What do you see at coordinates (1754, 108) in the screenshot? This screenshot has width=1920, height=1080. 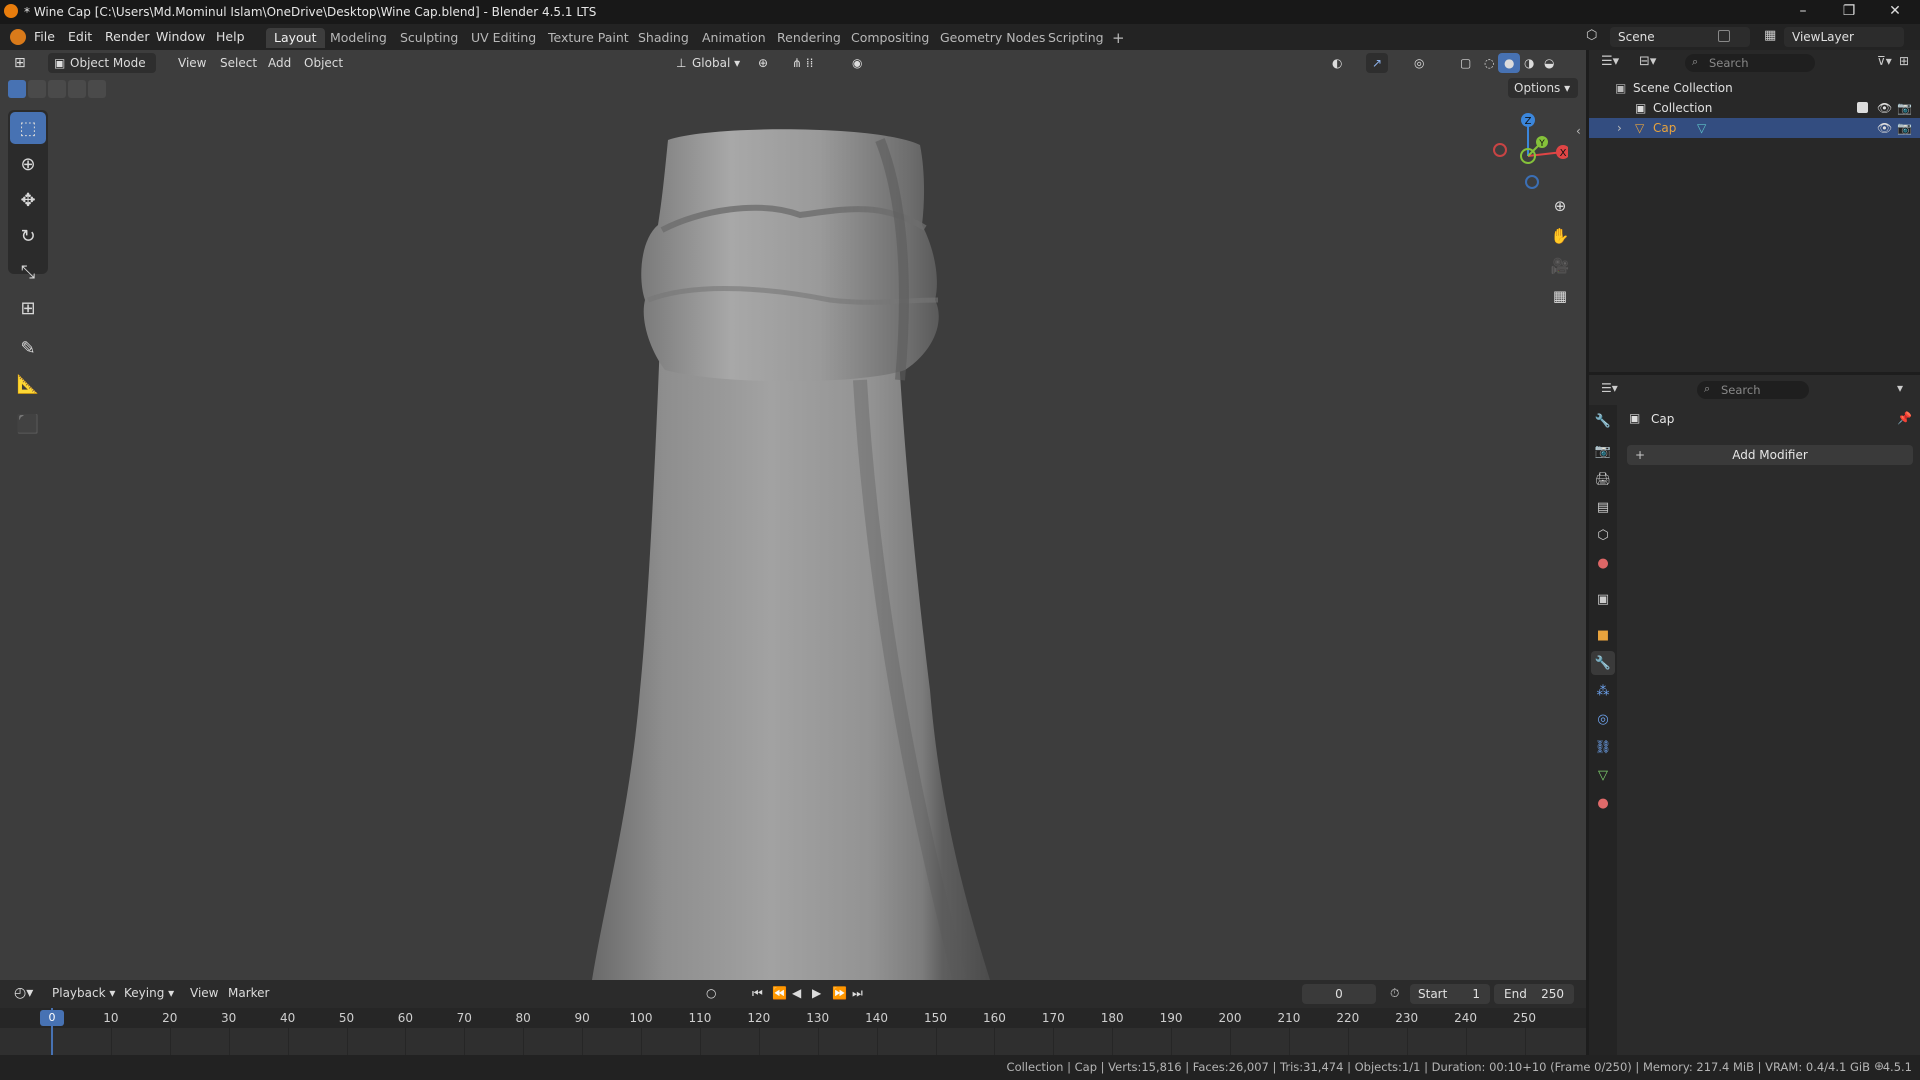 I see `outliner-row-collection: ▣ Collection 👁 📷` at bounding box center [1754, 108].